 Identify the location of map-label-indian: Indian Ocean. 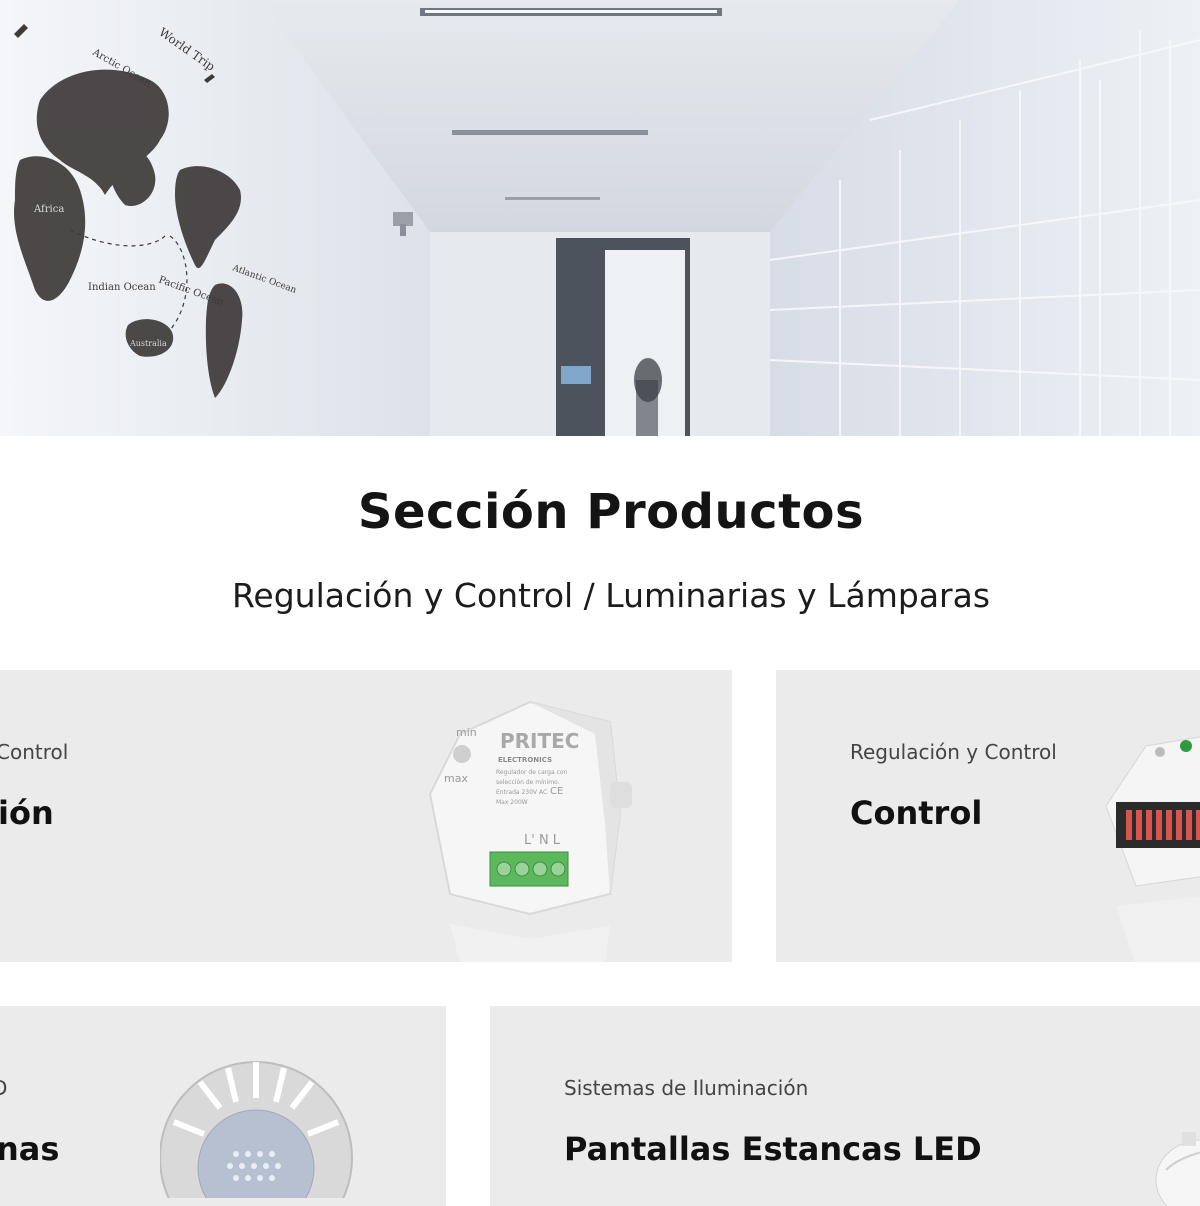
(122, 287).